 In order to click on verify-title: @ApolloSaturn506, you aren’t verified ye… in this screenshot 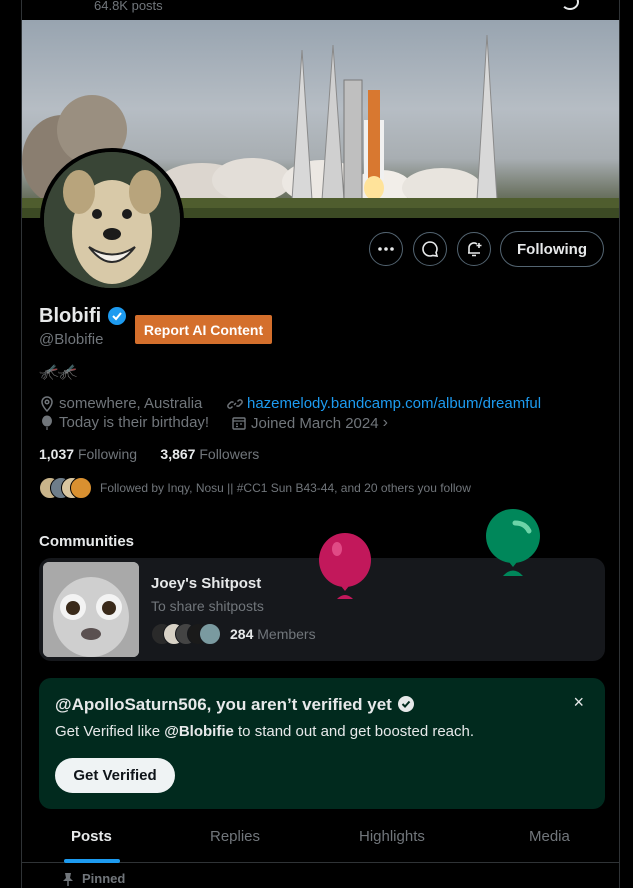, I will do `click(235, 705)`.